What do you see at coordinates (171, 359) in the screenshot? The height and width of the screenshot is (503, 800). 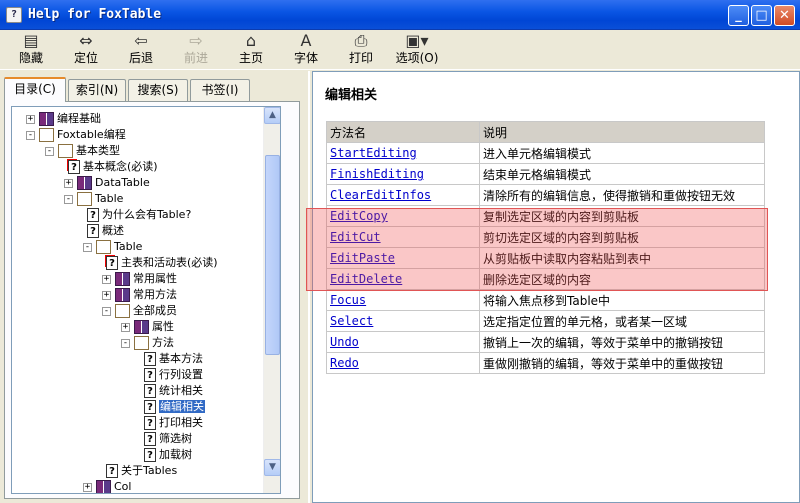 I see `tree-item: ? 基本方法` at bounding box center [171, 359].